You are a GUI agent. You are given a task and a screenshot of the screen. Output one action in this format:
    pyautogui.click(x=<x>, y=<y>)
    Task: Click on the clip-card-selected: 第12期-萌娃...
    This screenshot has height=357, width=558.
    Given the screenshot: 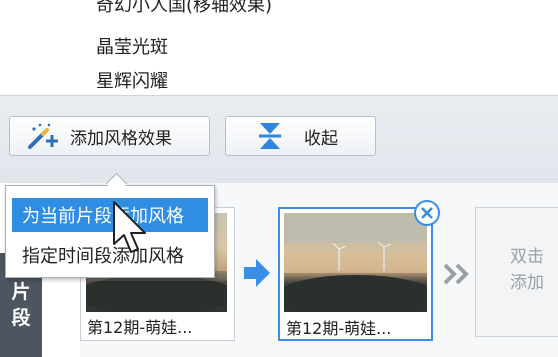 What is the action you would take?
    pyautogui.click(x=355, y=274)
    